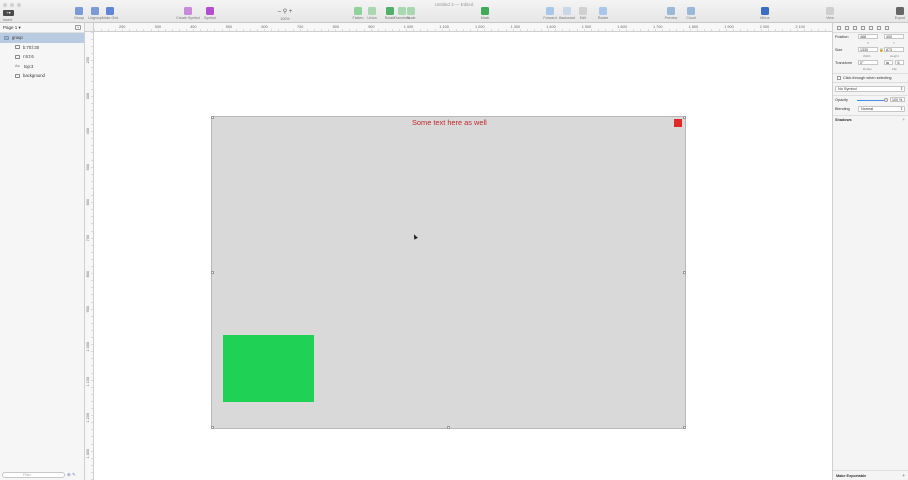 The height and width of the screenshot is (480, 908). Describe the element at coordinates (88, 346) in the screenshot. I see `ruler-y-tick: 1 000` at that location.